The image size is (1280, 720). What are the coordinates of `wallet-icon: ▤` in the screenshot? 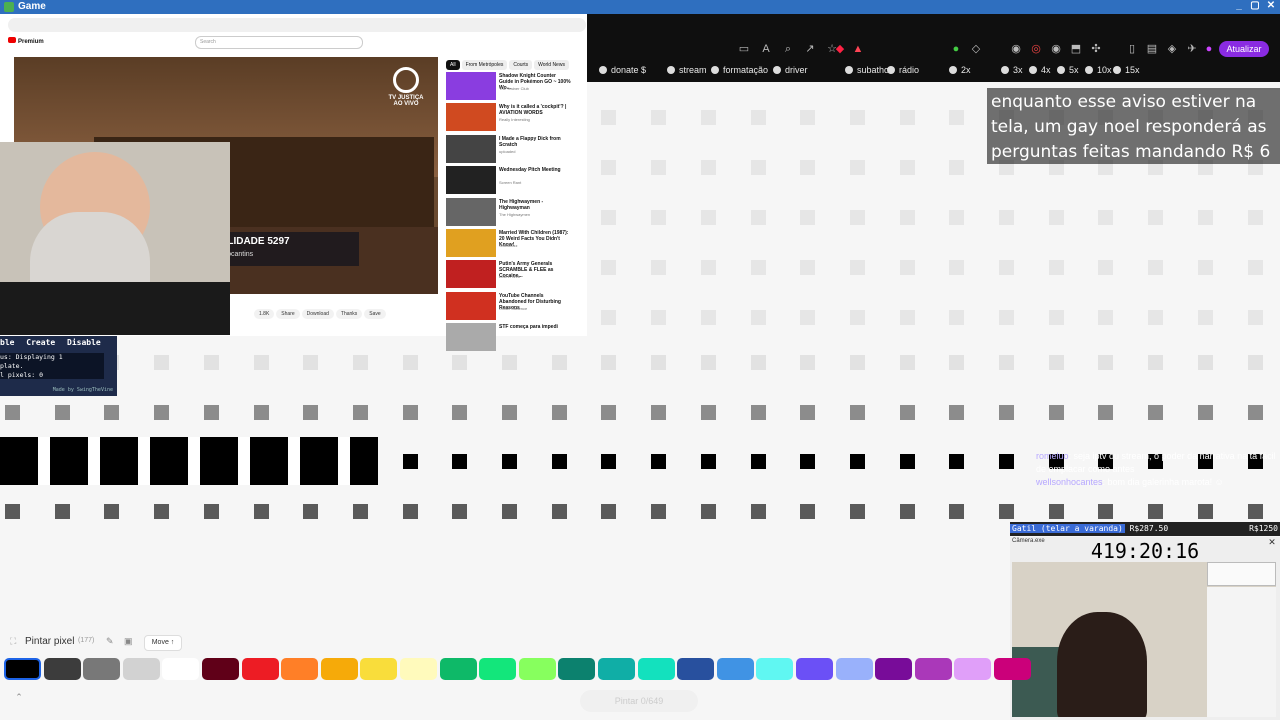 It's located at (1152, 49).